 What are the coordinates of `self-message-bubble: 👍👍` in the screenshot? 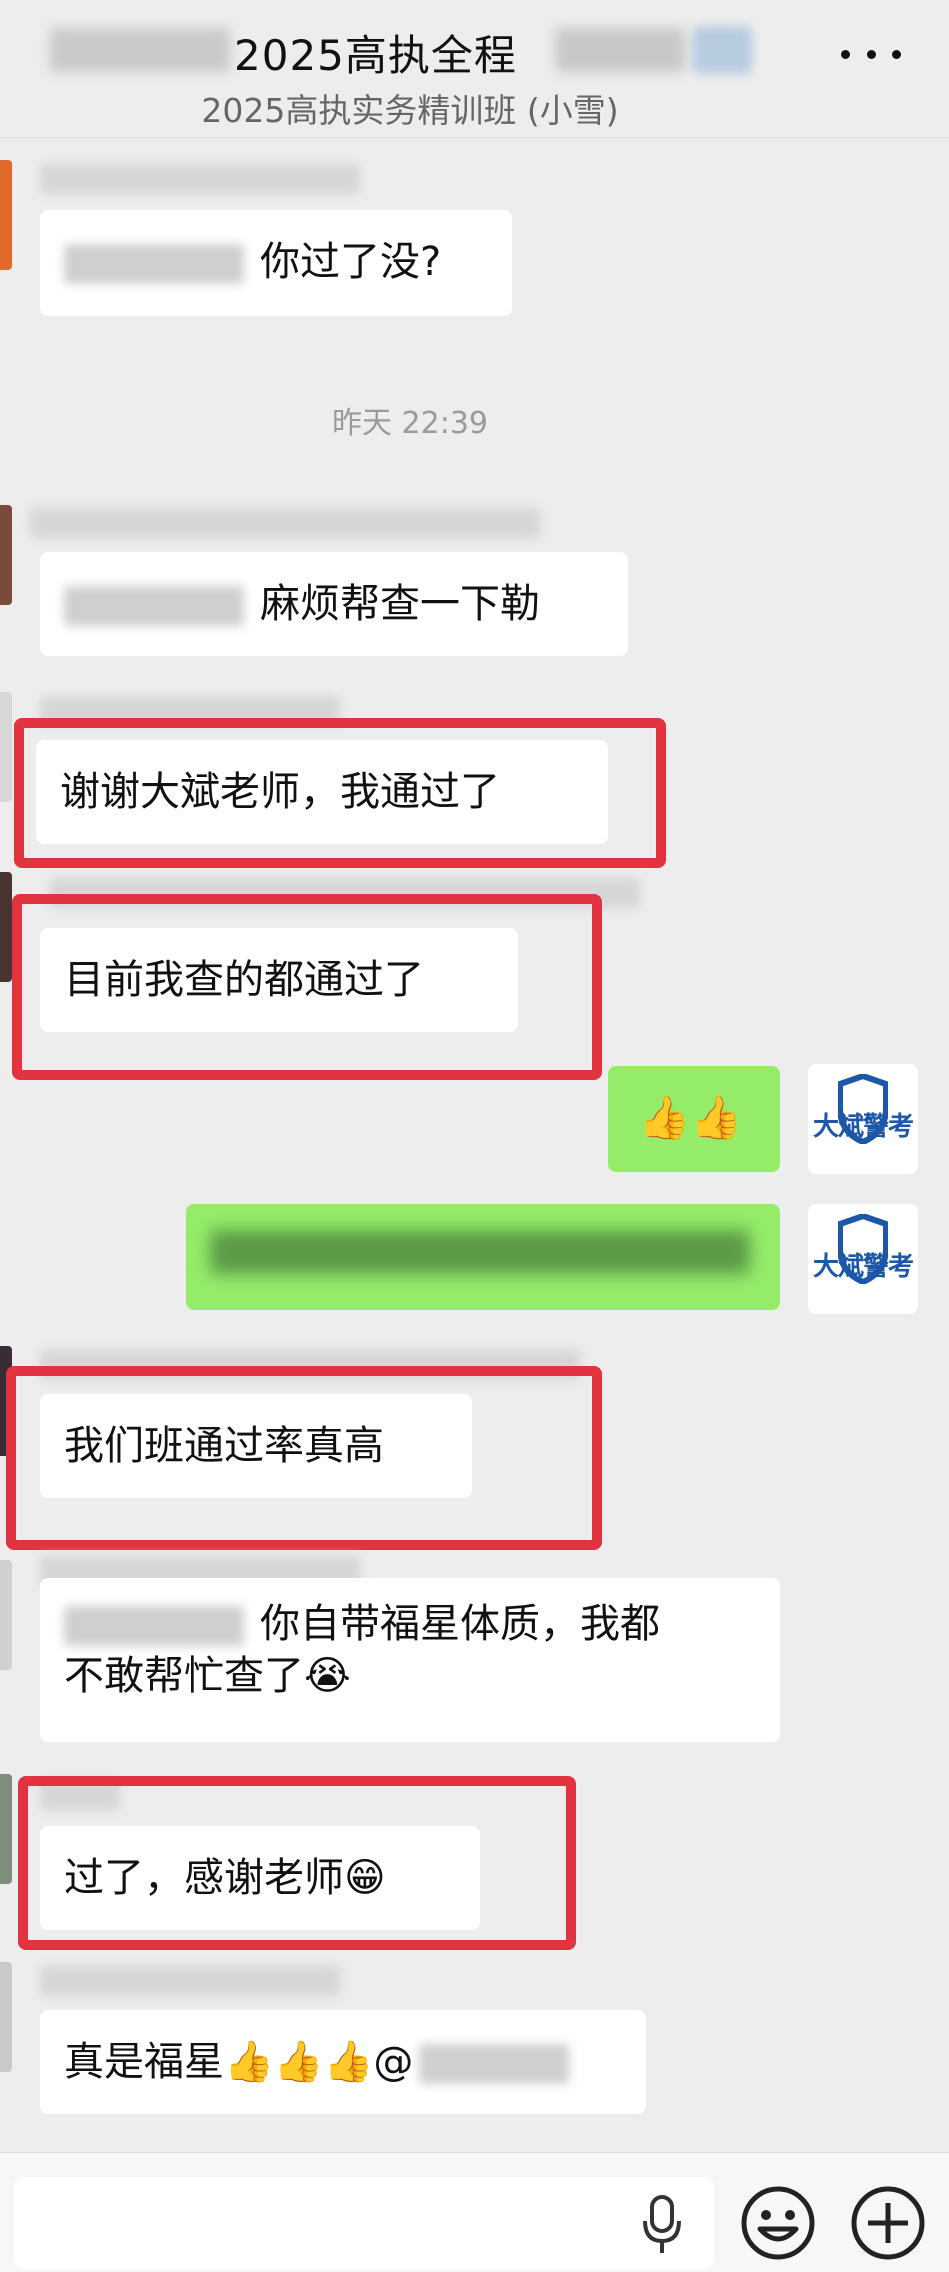 It's located at (694, 1119).